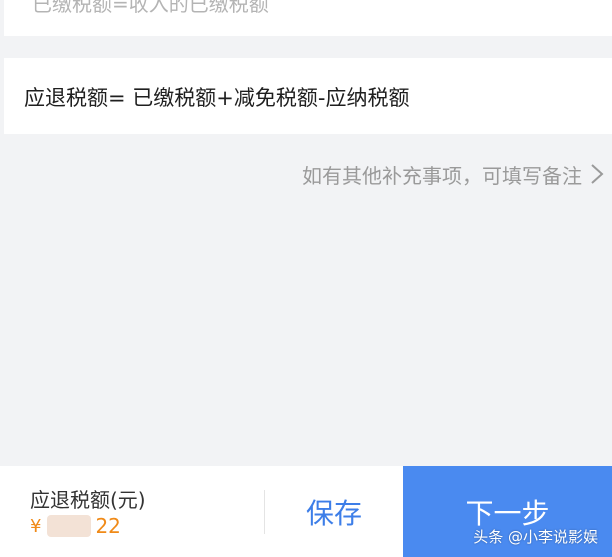 The height and width of the screenshot is (557, 612). What do you see at coordinates (88, 500) in the screenshot?
I see `refund-amount-label: 应退税额(元)` at bounding box center [88, 500].